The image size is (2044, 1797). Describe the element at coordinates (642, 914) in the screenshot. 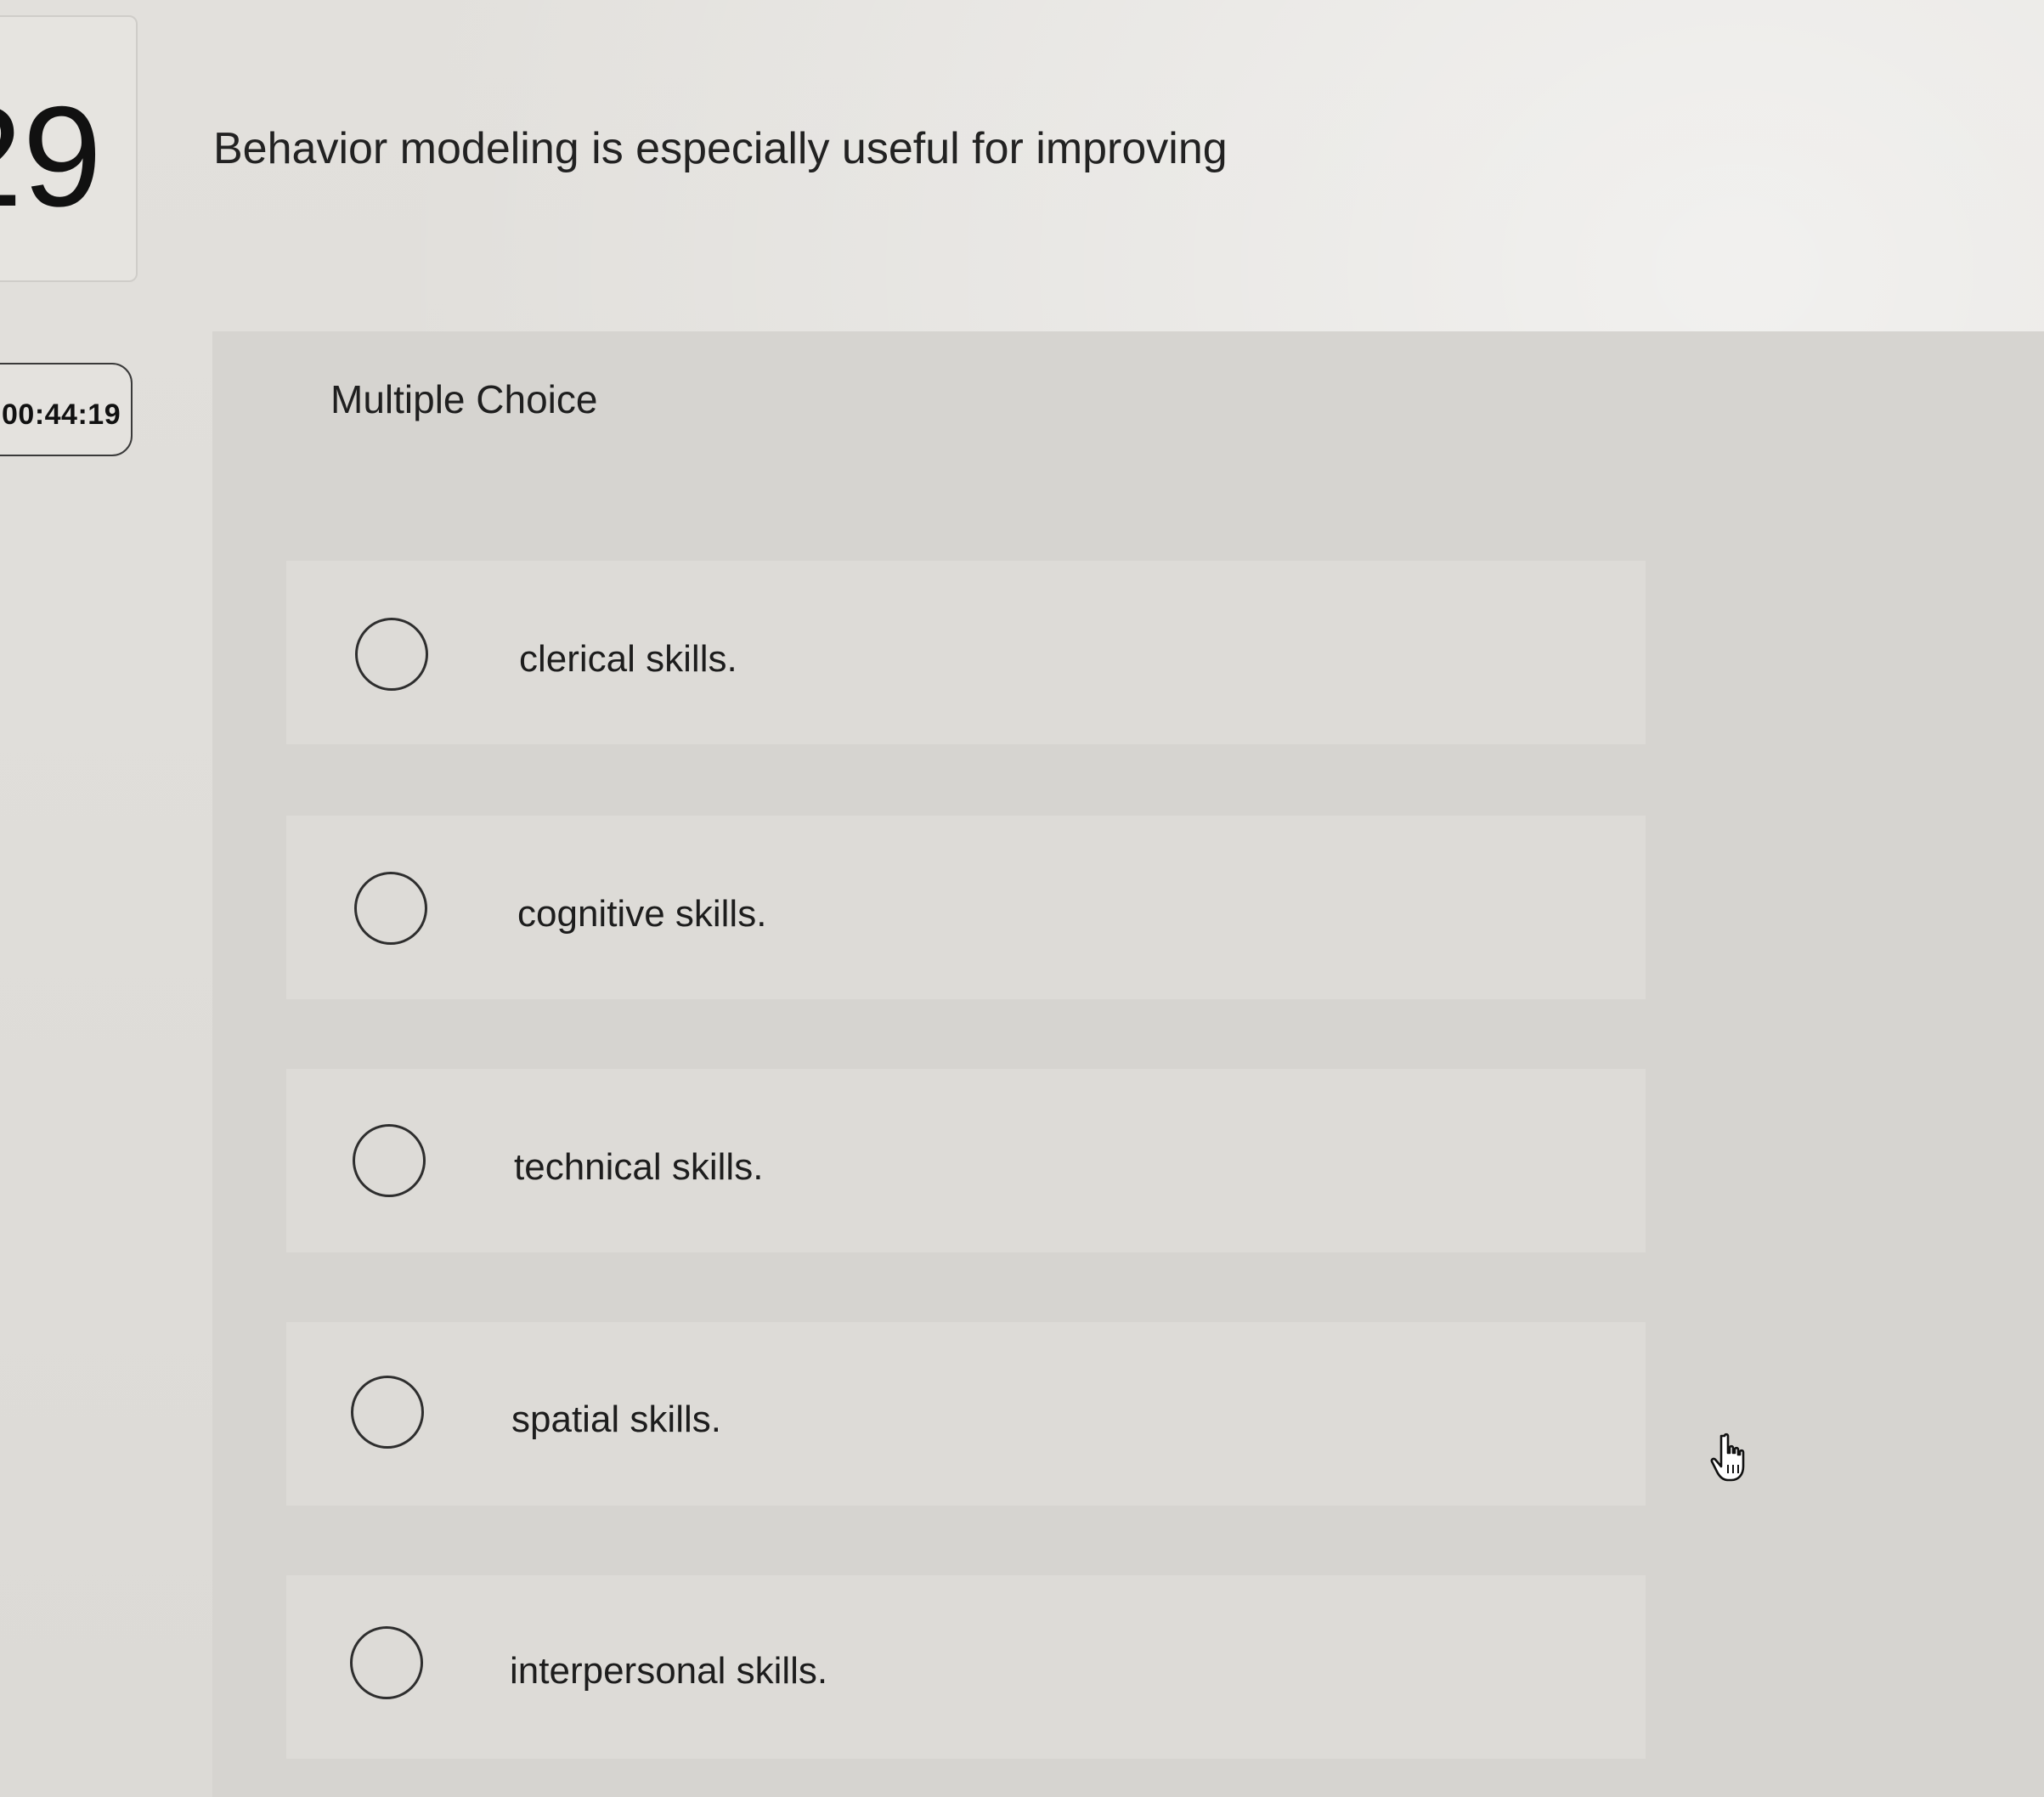

I see `option-label: cognitive skills.` at that location.